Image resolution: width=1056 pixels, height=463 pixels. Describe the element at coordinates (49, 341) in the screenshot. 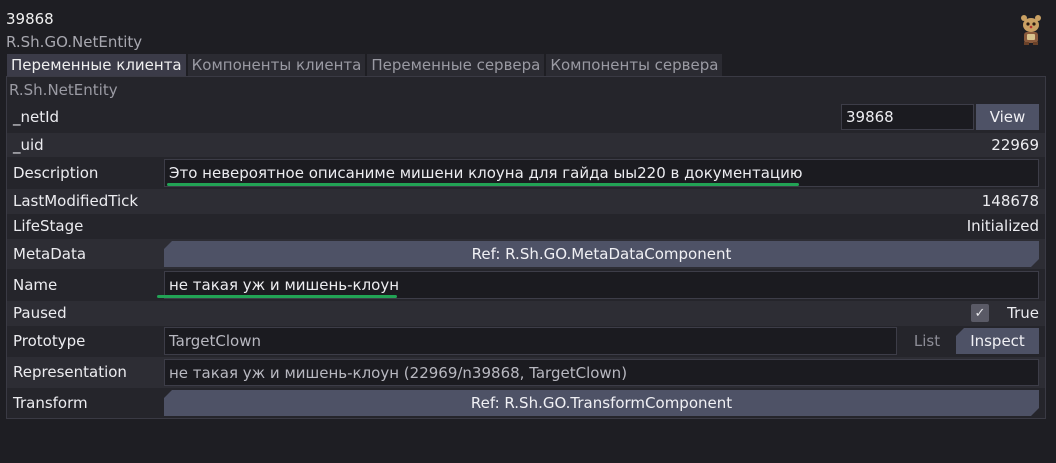

I see `prototype-label: Prototype` at that location.